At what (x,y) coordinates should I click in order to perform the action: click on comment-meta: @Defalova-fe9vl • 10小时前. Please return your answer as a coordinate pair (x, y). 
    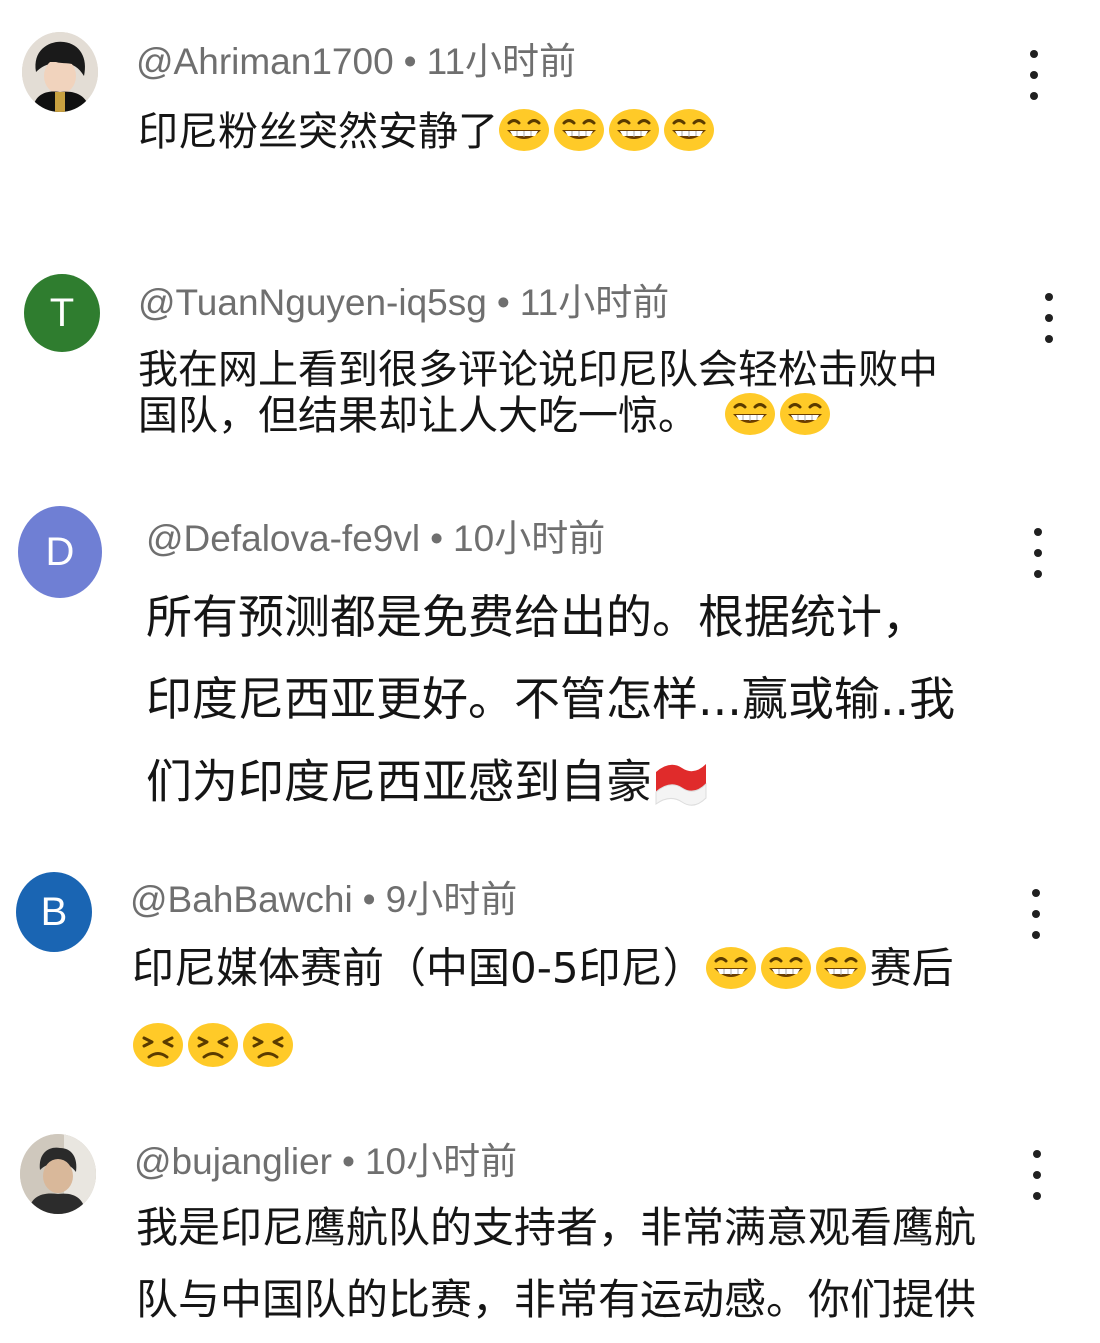
    Looking at the image, I should click on (375, 539).